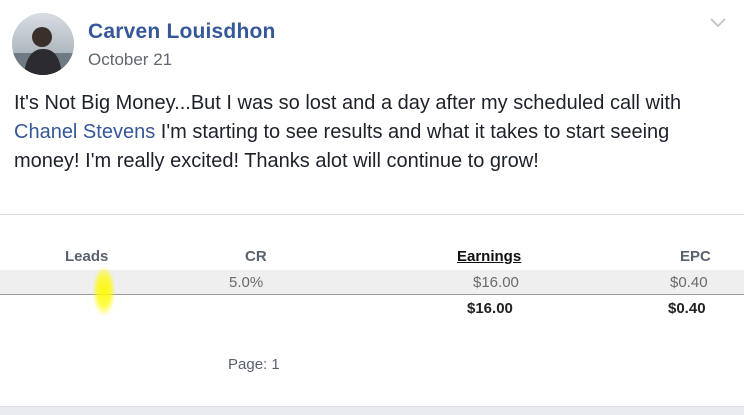 This screenshot has width=744, height=415. What do you see at coordinates (372, 214) in the screenshot?
I see `divider` at bounding box center [372, 214].